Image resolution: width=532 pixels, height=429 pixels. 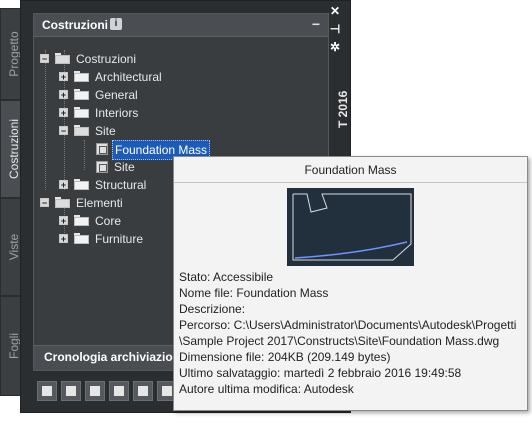 I want to click on tab-fogli-label: Fogli, so click(x=14, y=346).